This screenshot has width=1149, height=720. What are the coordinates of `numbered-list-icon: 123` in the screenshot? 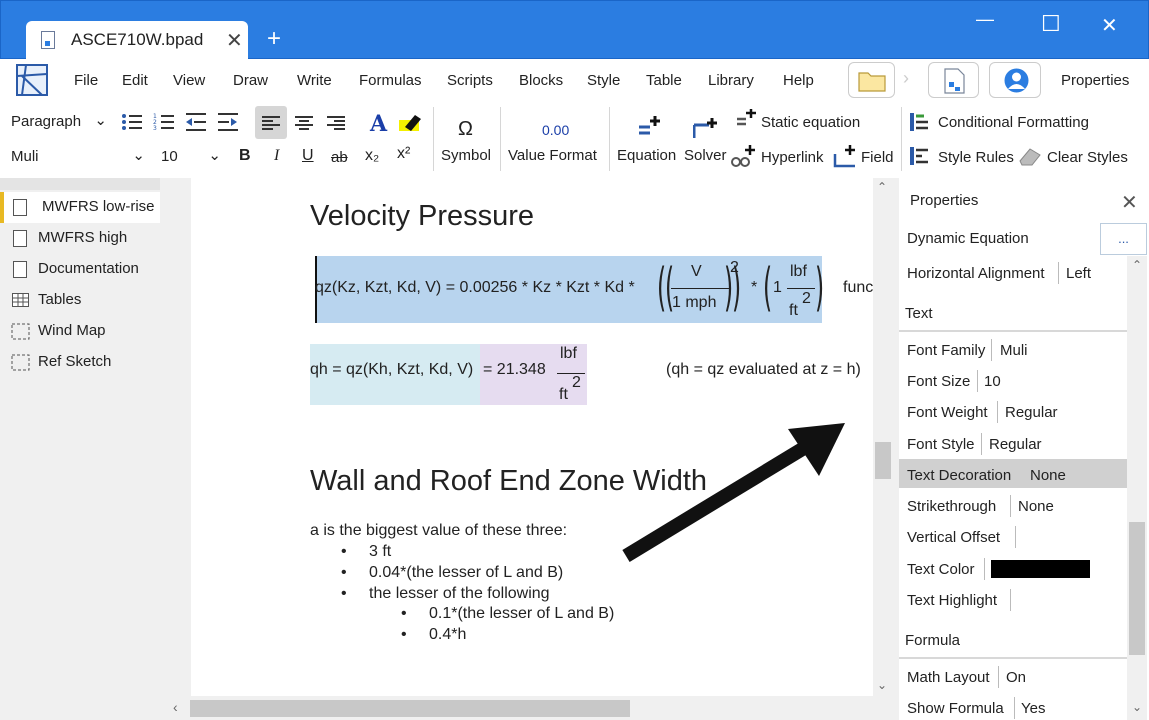 It's located at (164, 122).